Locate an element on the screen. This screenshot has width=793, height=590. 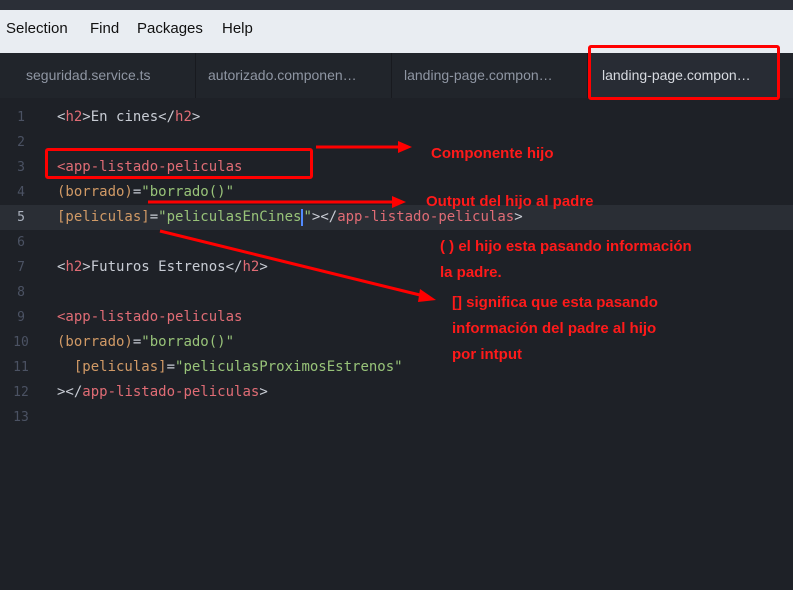
line-number: 6 is located at coordinates (21, 242).